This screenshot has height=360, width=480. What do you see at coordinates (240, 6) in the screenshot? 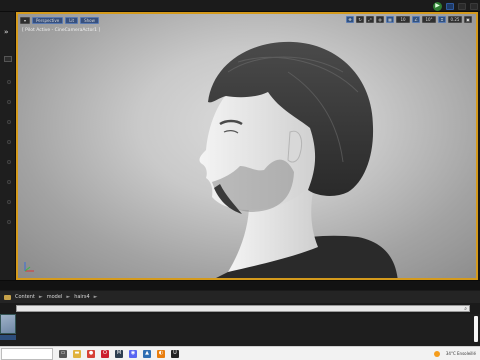
I see `top-menu-bar: ▶` at bounding box center [240, 6].